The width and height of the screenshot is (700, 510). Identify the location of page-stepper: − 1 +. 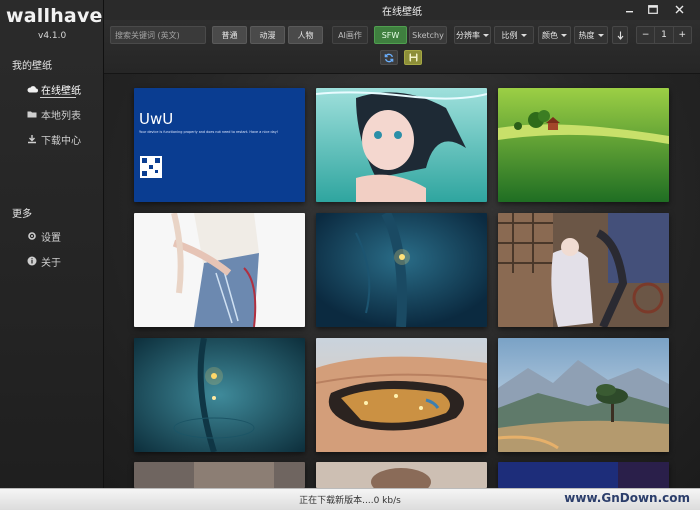
(664, 35).